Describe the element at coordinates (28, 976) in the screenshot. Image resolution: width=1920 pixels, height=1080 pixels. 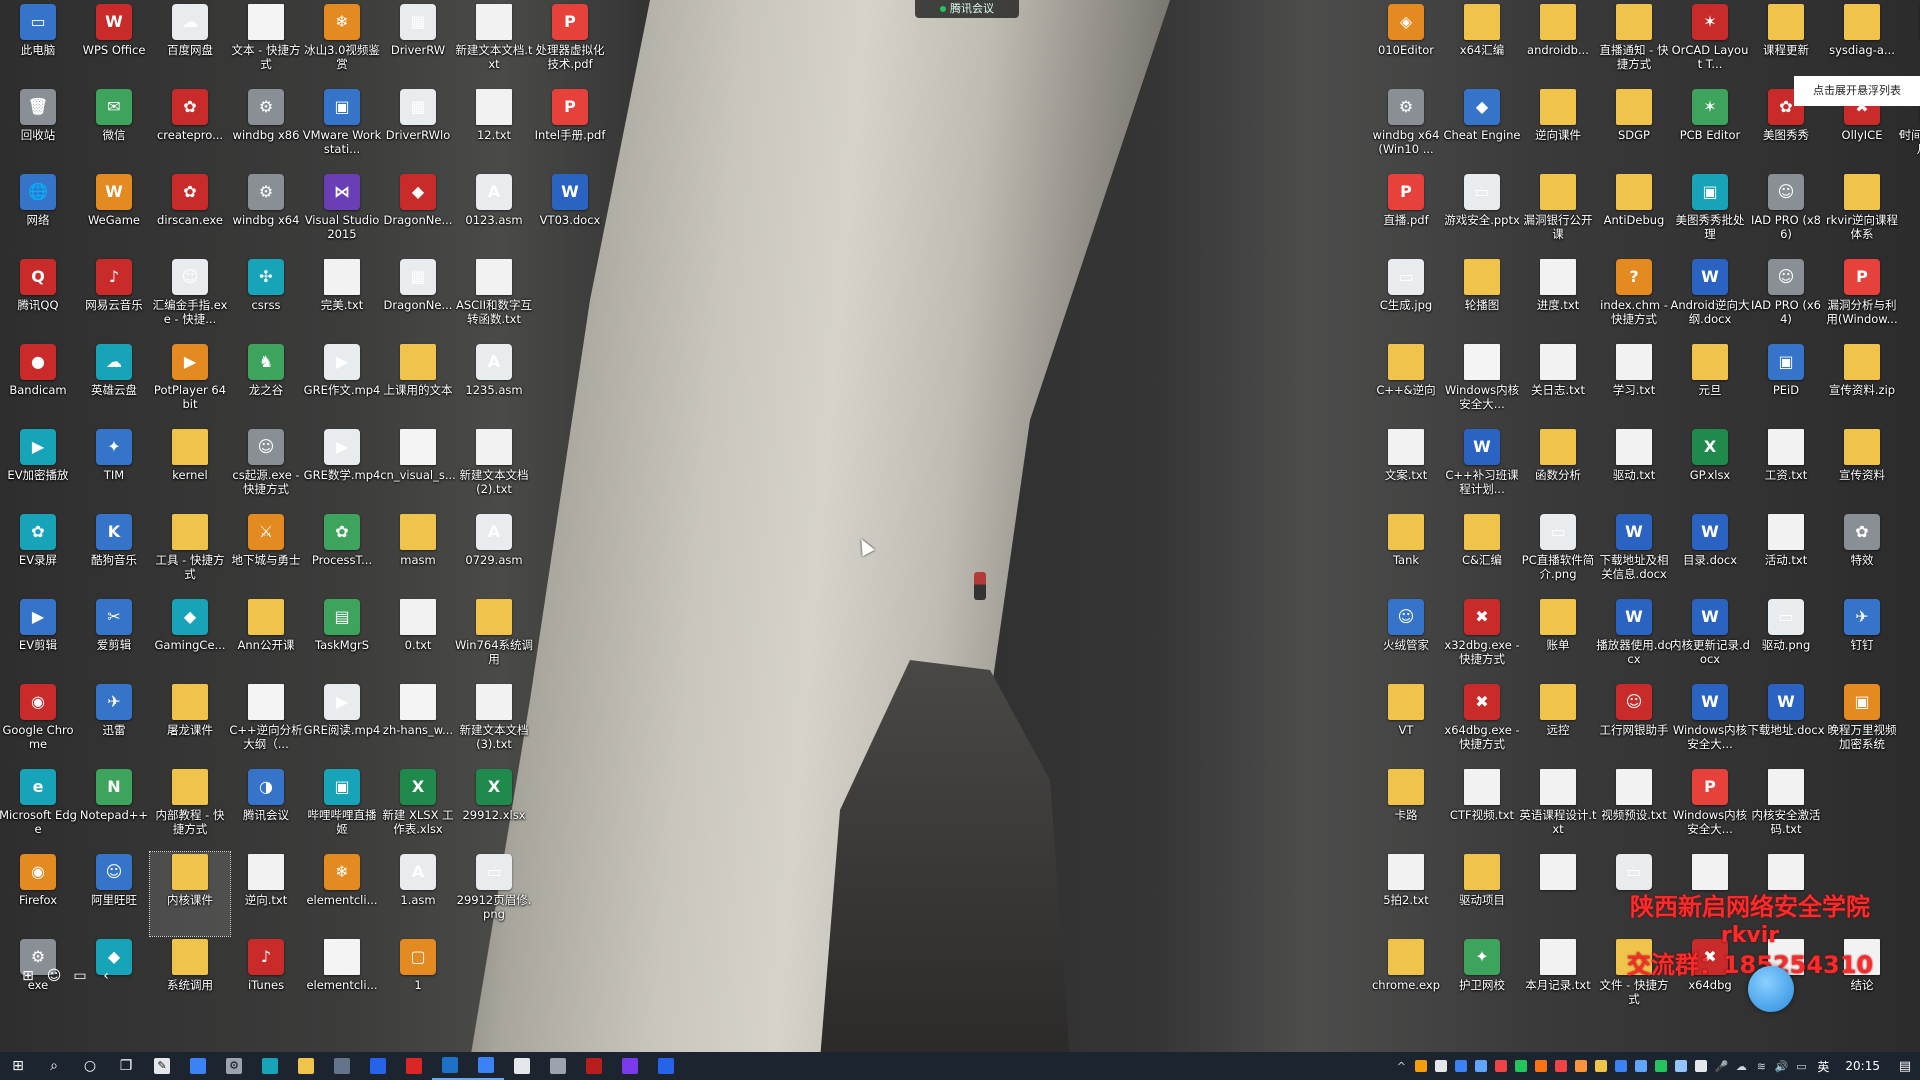
I see `grid-icon: ⊞` at that location.